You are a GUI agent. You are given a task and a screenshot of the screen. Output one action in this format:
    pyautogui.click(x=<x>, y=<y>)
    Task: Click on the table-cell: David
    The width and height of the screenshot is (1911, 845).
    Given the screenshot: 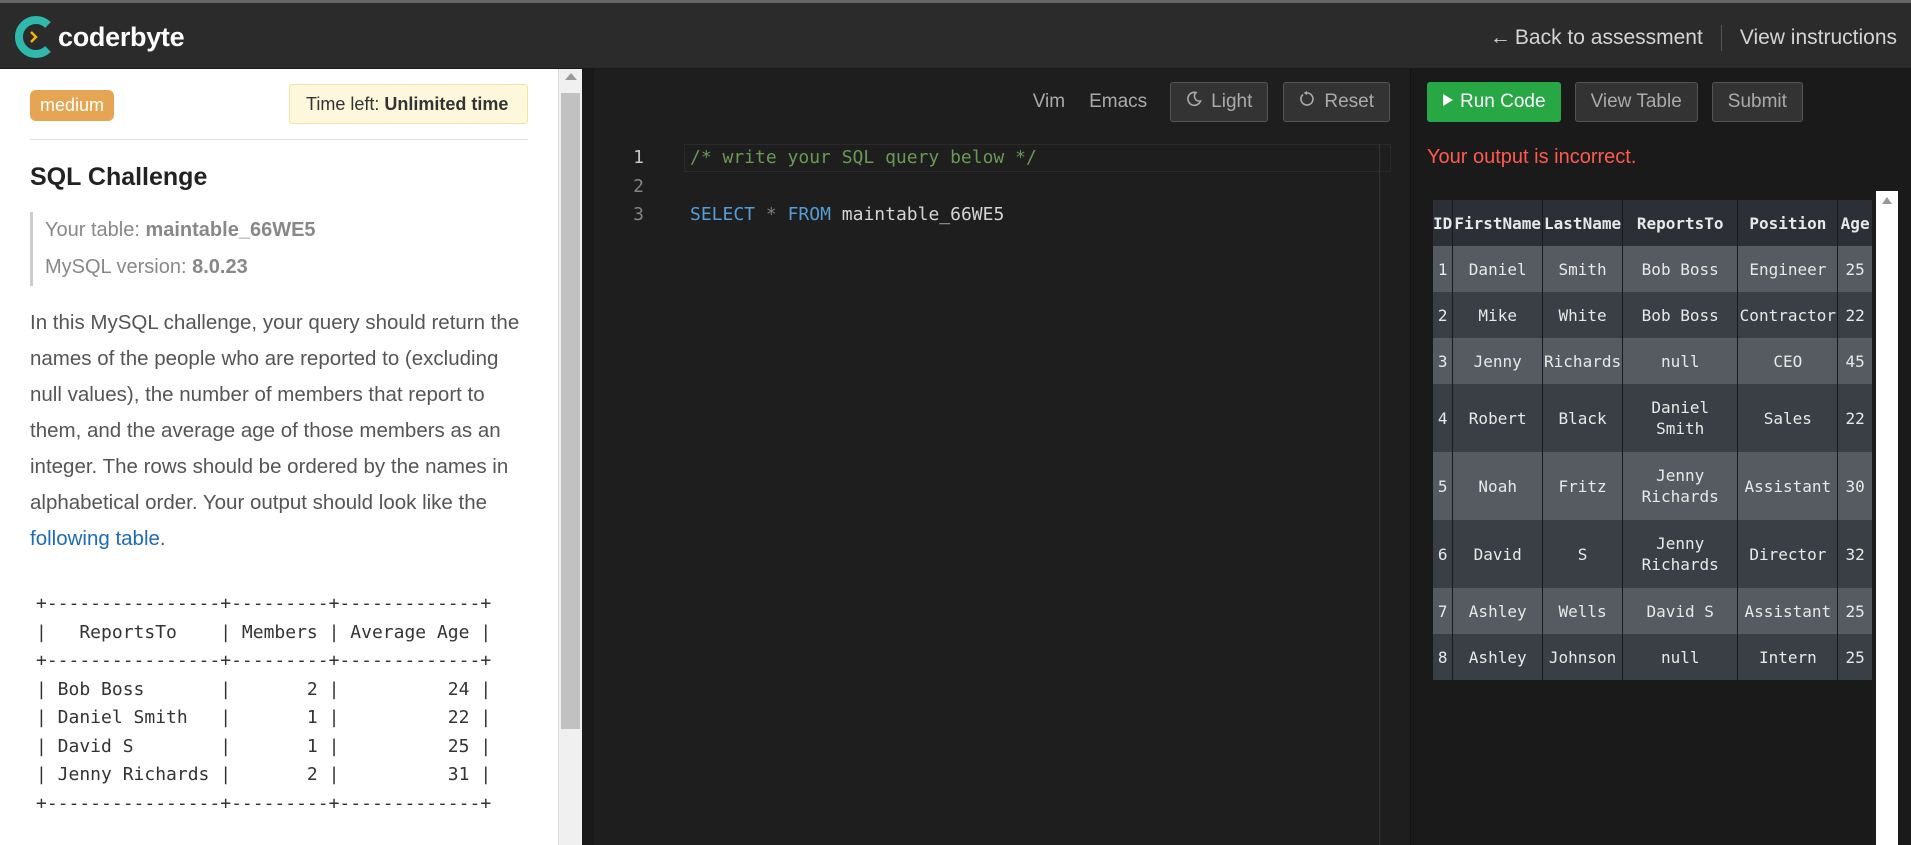 What is the action you would take?
    pyautogui.click(x=1498, y=554)
    